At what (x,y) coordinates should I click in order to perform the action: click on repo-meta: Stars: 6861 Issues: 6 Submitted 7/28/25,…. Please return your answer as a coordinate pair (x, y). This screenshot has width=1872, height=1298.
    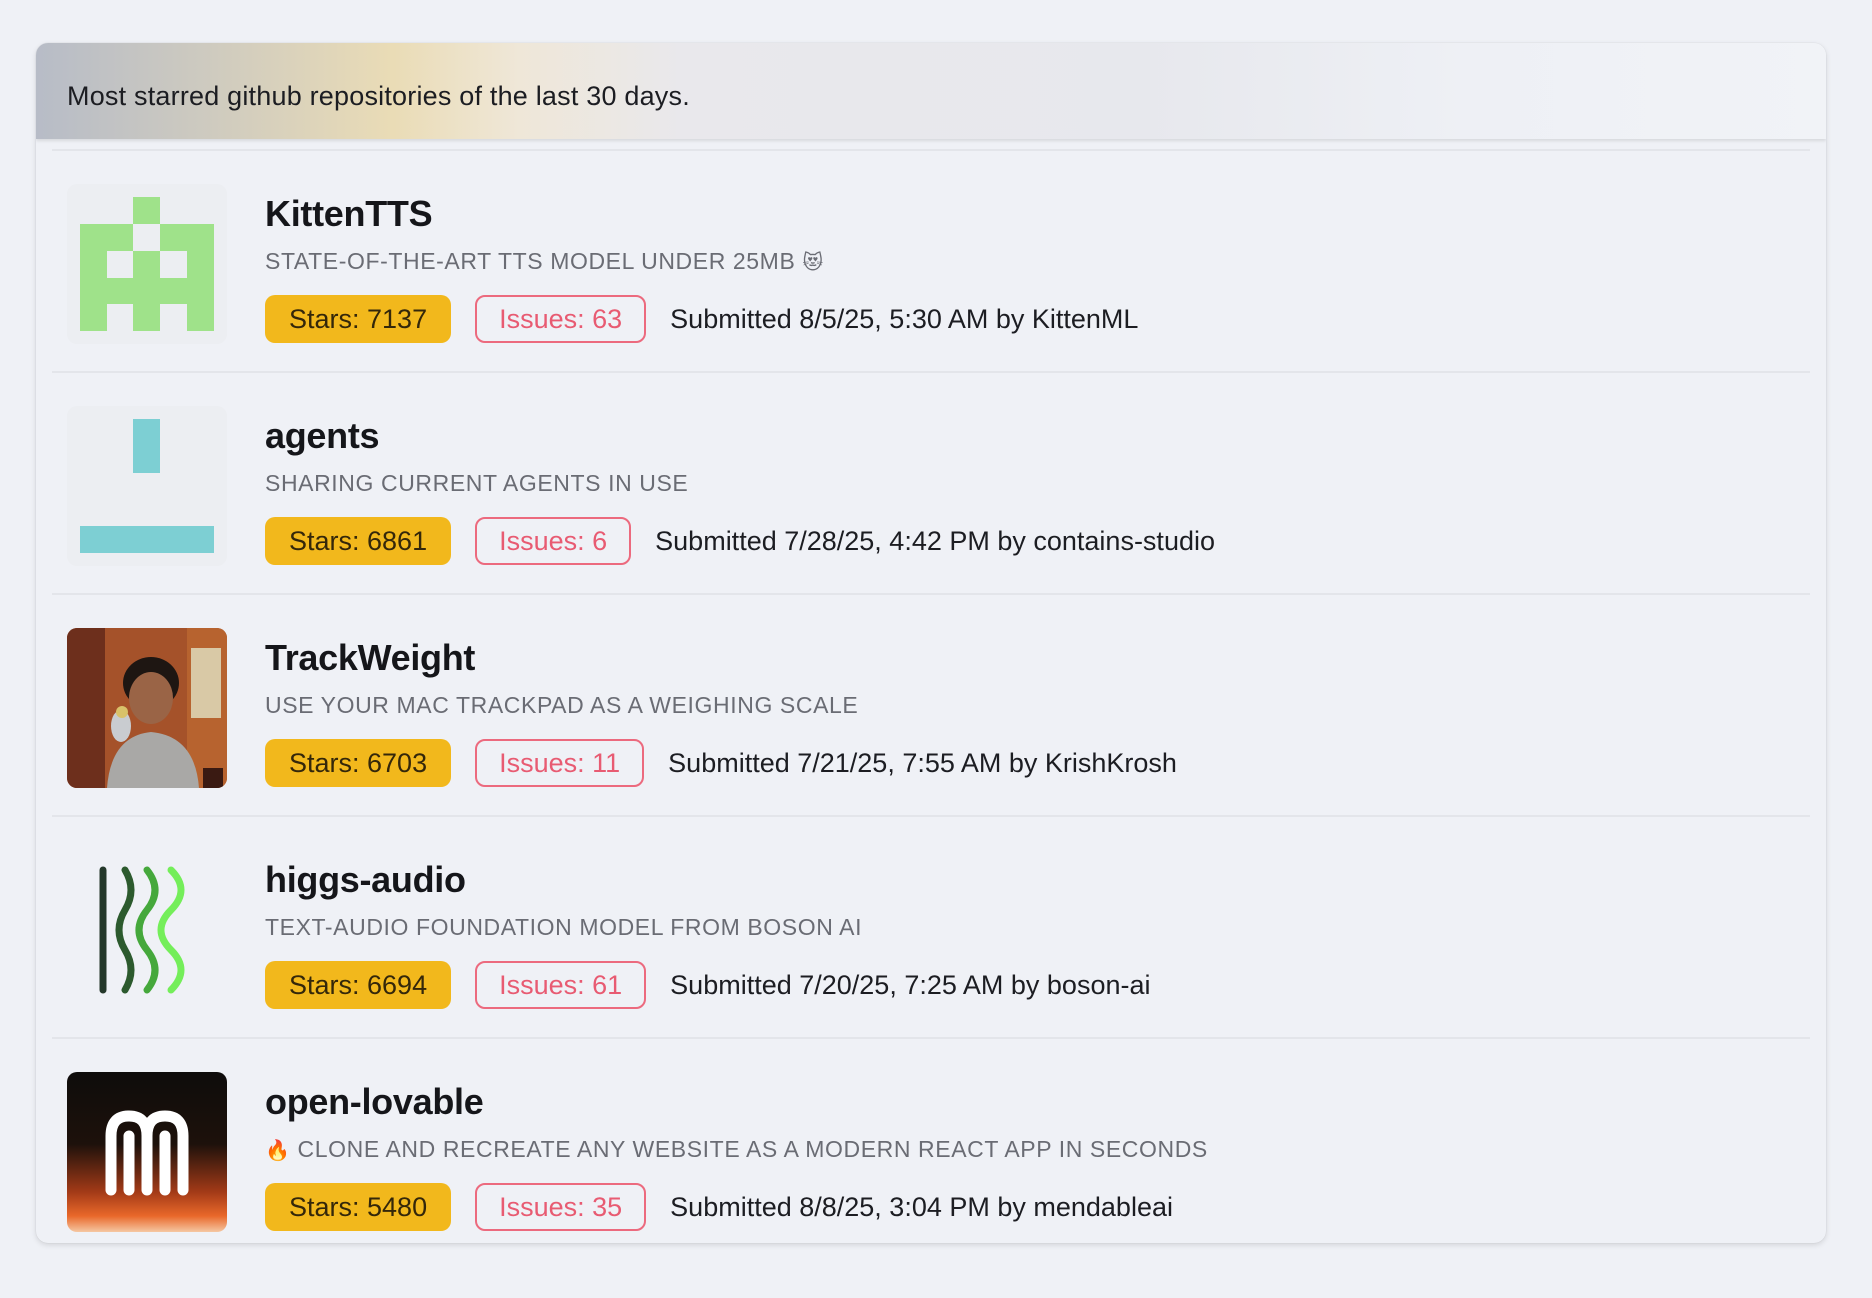
    Looking at the image, I should click on (740, 541).